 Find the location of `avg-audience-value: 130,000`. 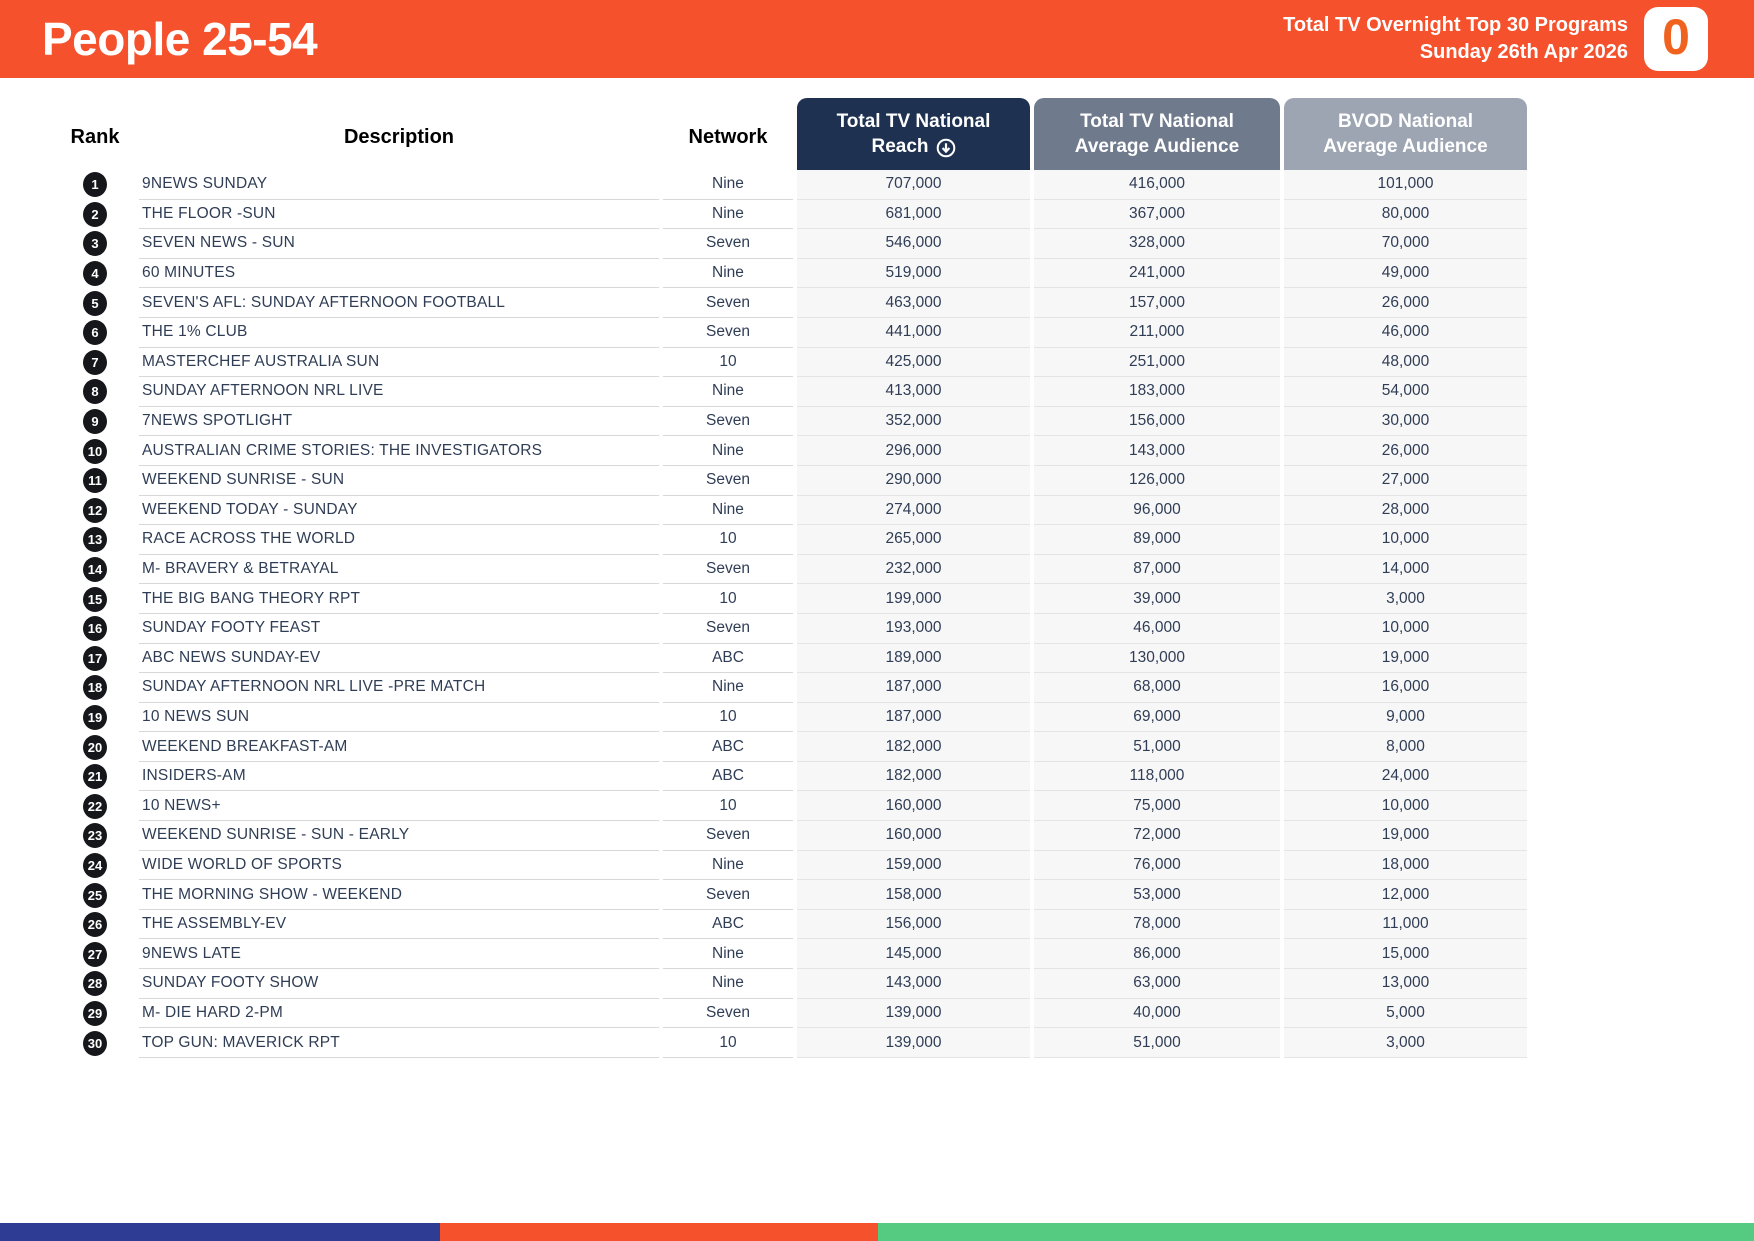

avg-audience-value: 130,000 is located at coordinates (1157, 658).